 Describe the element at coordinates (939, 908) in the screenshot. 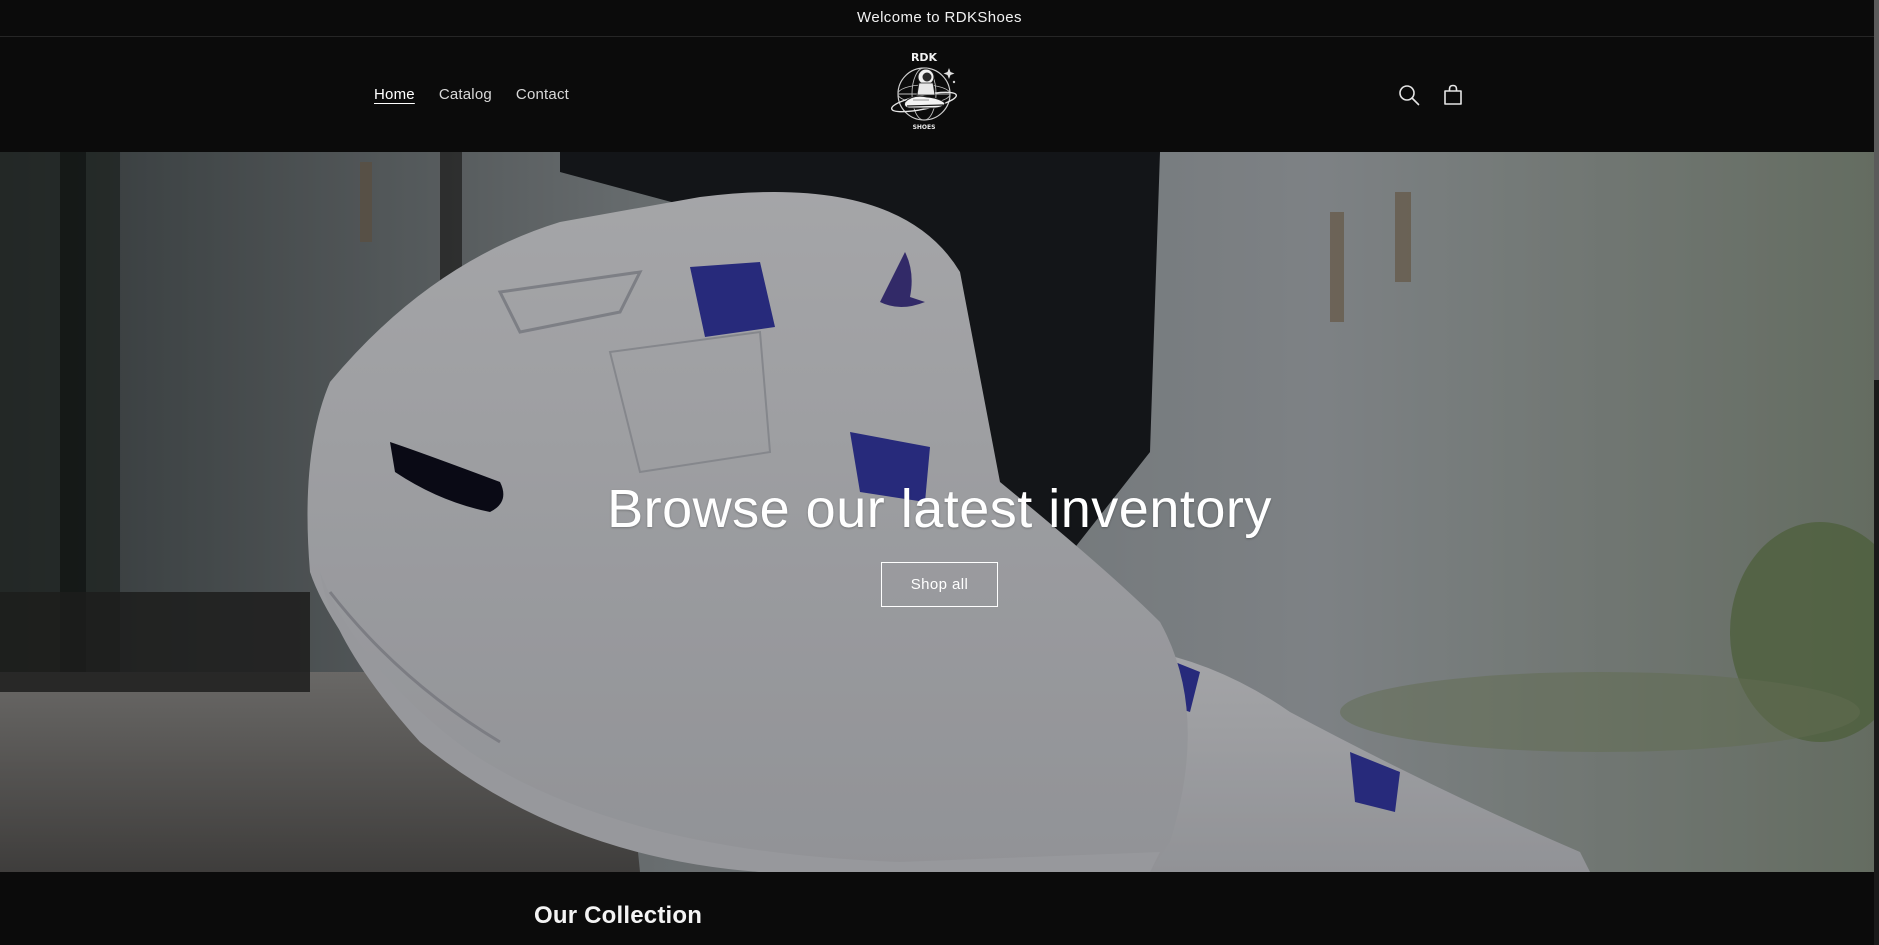

I see `collection-section: Our Collection` at that location.